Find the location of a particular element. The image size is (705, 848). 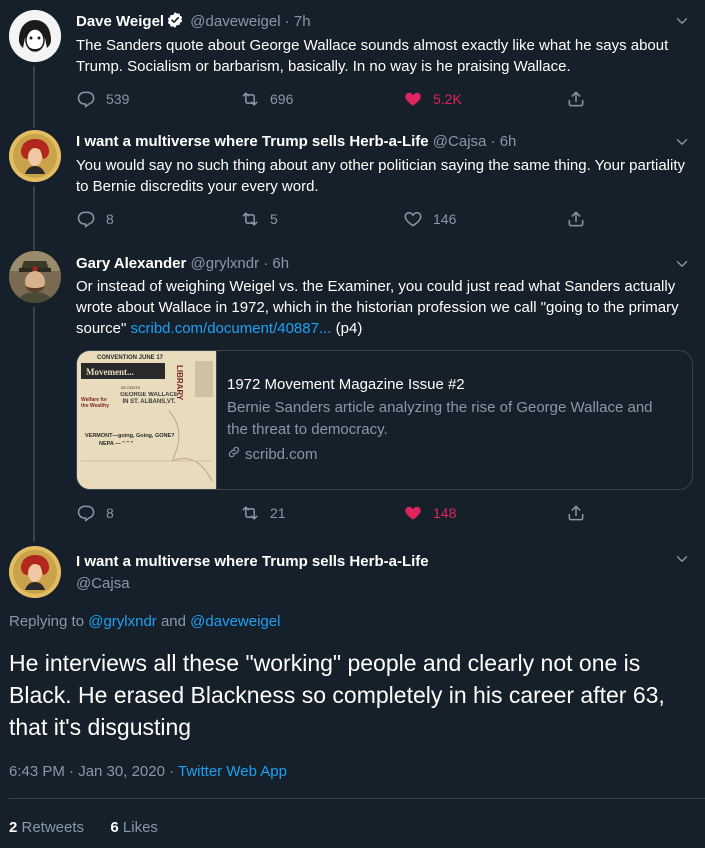

tweet-meta: 6:43 PM · Jan 30, 2020 · Twitter Web App is located at coordinates (148, 772).